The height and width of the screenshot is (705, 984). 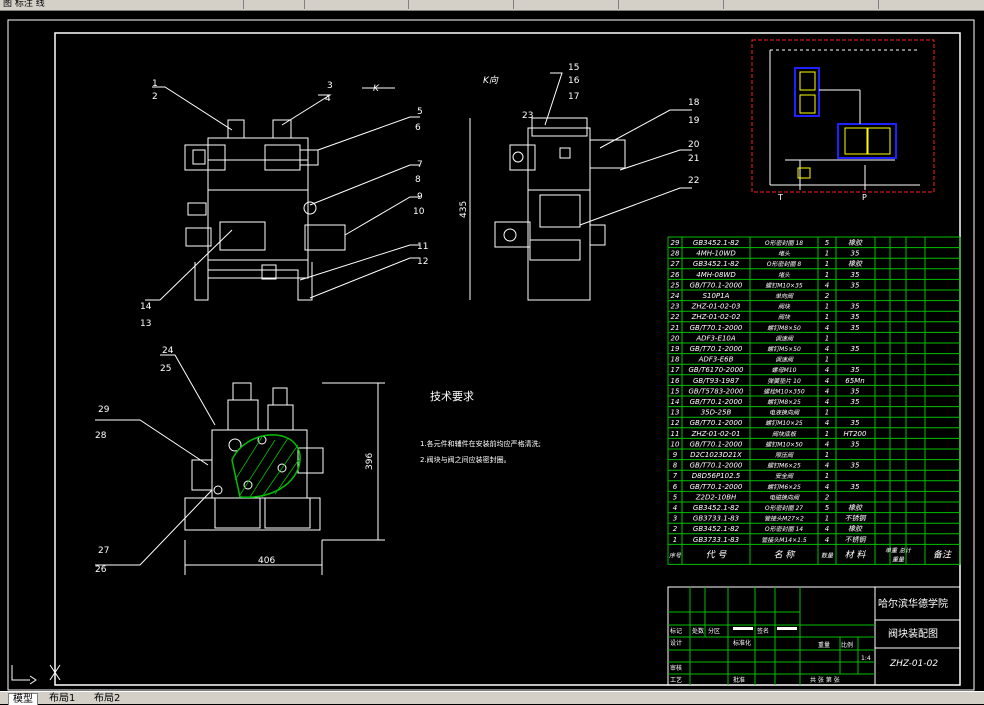 I want to click on bom-row-material: 橡胶, so click(x=855, y=508).